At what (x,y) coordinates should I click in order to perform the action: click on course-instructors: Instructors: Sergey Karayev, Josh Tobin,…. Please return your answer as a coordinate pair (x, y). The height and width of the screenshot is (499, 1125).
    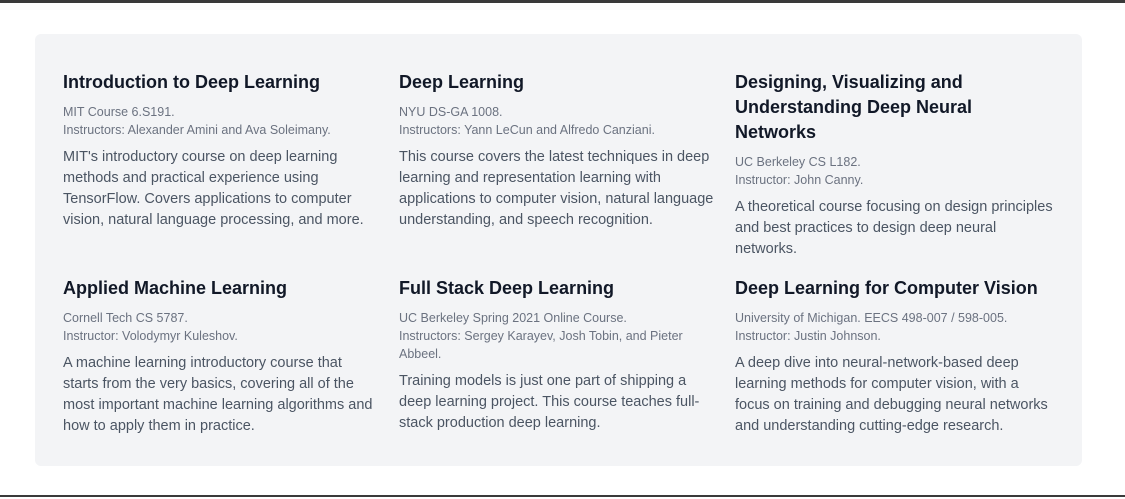
    Looking at the image, I should click on (541, 345).